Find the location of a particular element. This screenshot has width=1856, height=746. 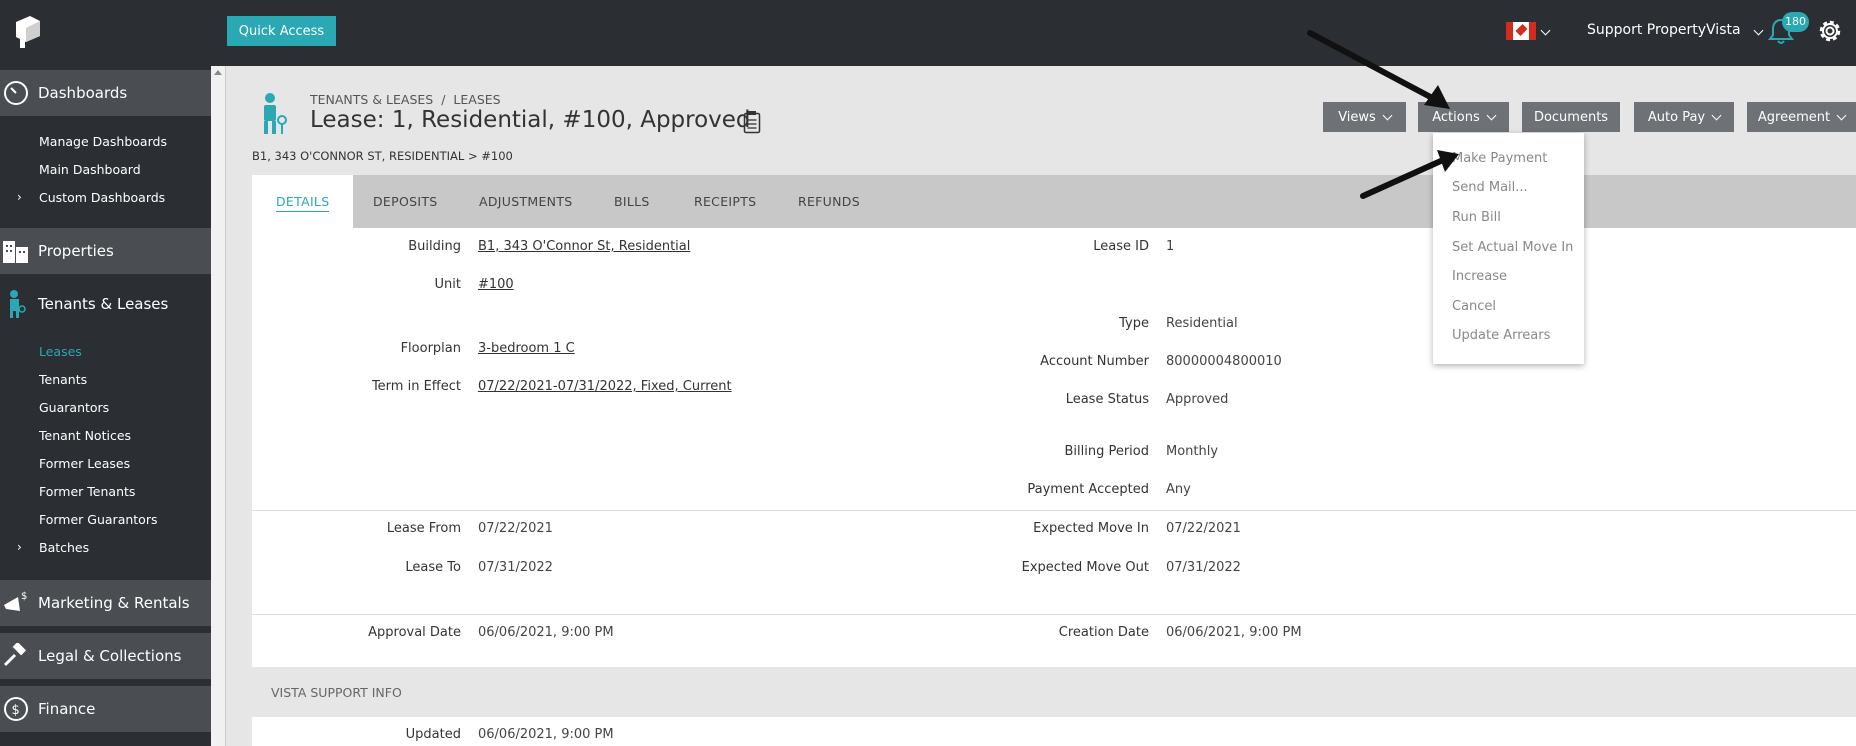

nav-section-label: Finance is located at coordinates (67, 709).